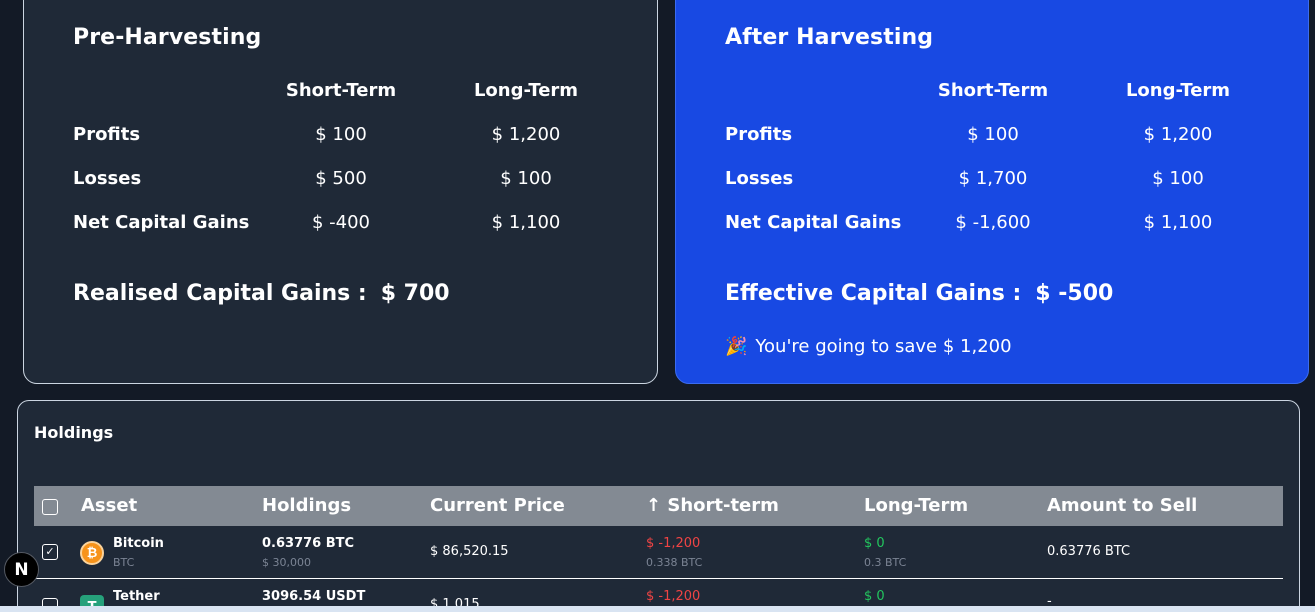  Describe the element at coordinates (993, 90) in the screenshot. I see `after-col-short-term: Short-Term` at that location.